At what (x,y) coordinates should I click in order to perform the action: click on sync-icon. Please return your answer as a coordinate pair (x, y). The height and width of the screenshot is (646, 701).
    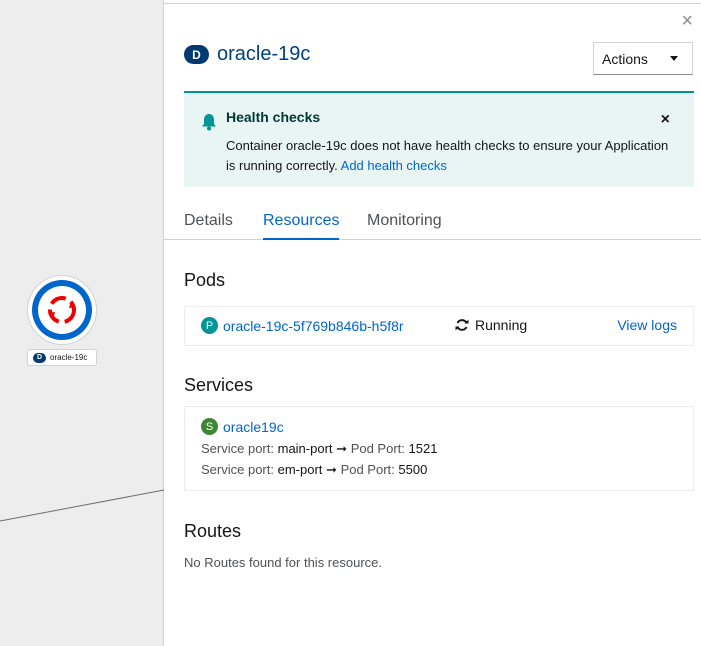
    Looking at the image, I should click on (462, 325).